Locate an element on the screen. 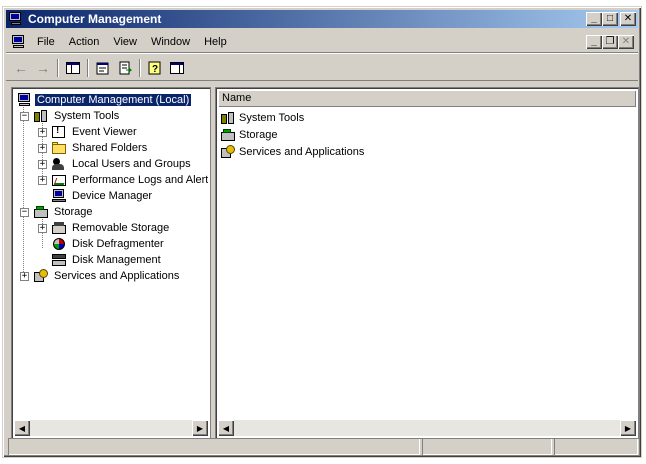 This screenshot has width=646, height=464. tree-label-device-manager: Device Manager is located at coordinates (112, 196).